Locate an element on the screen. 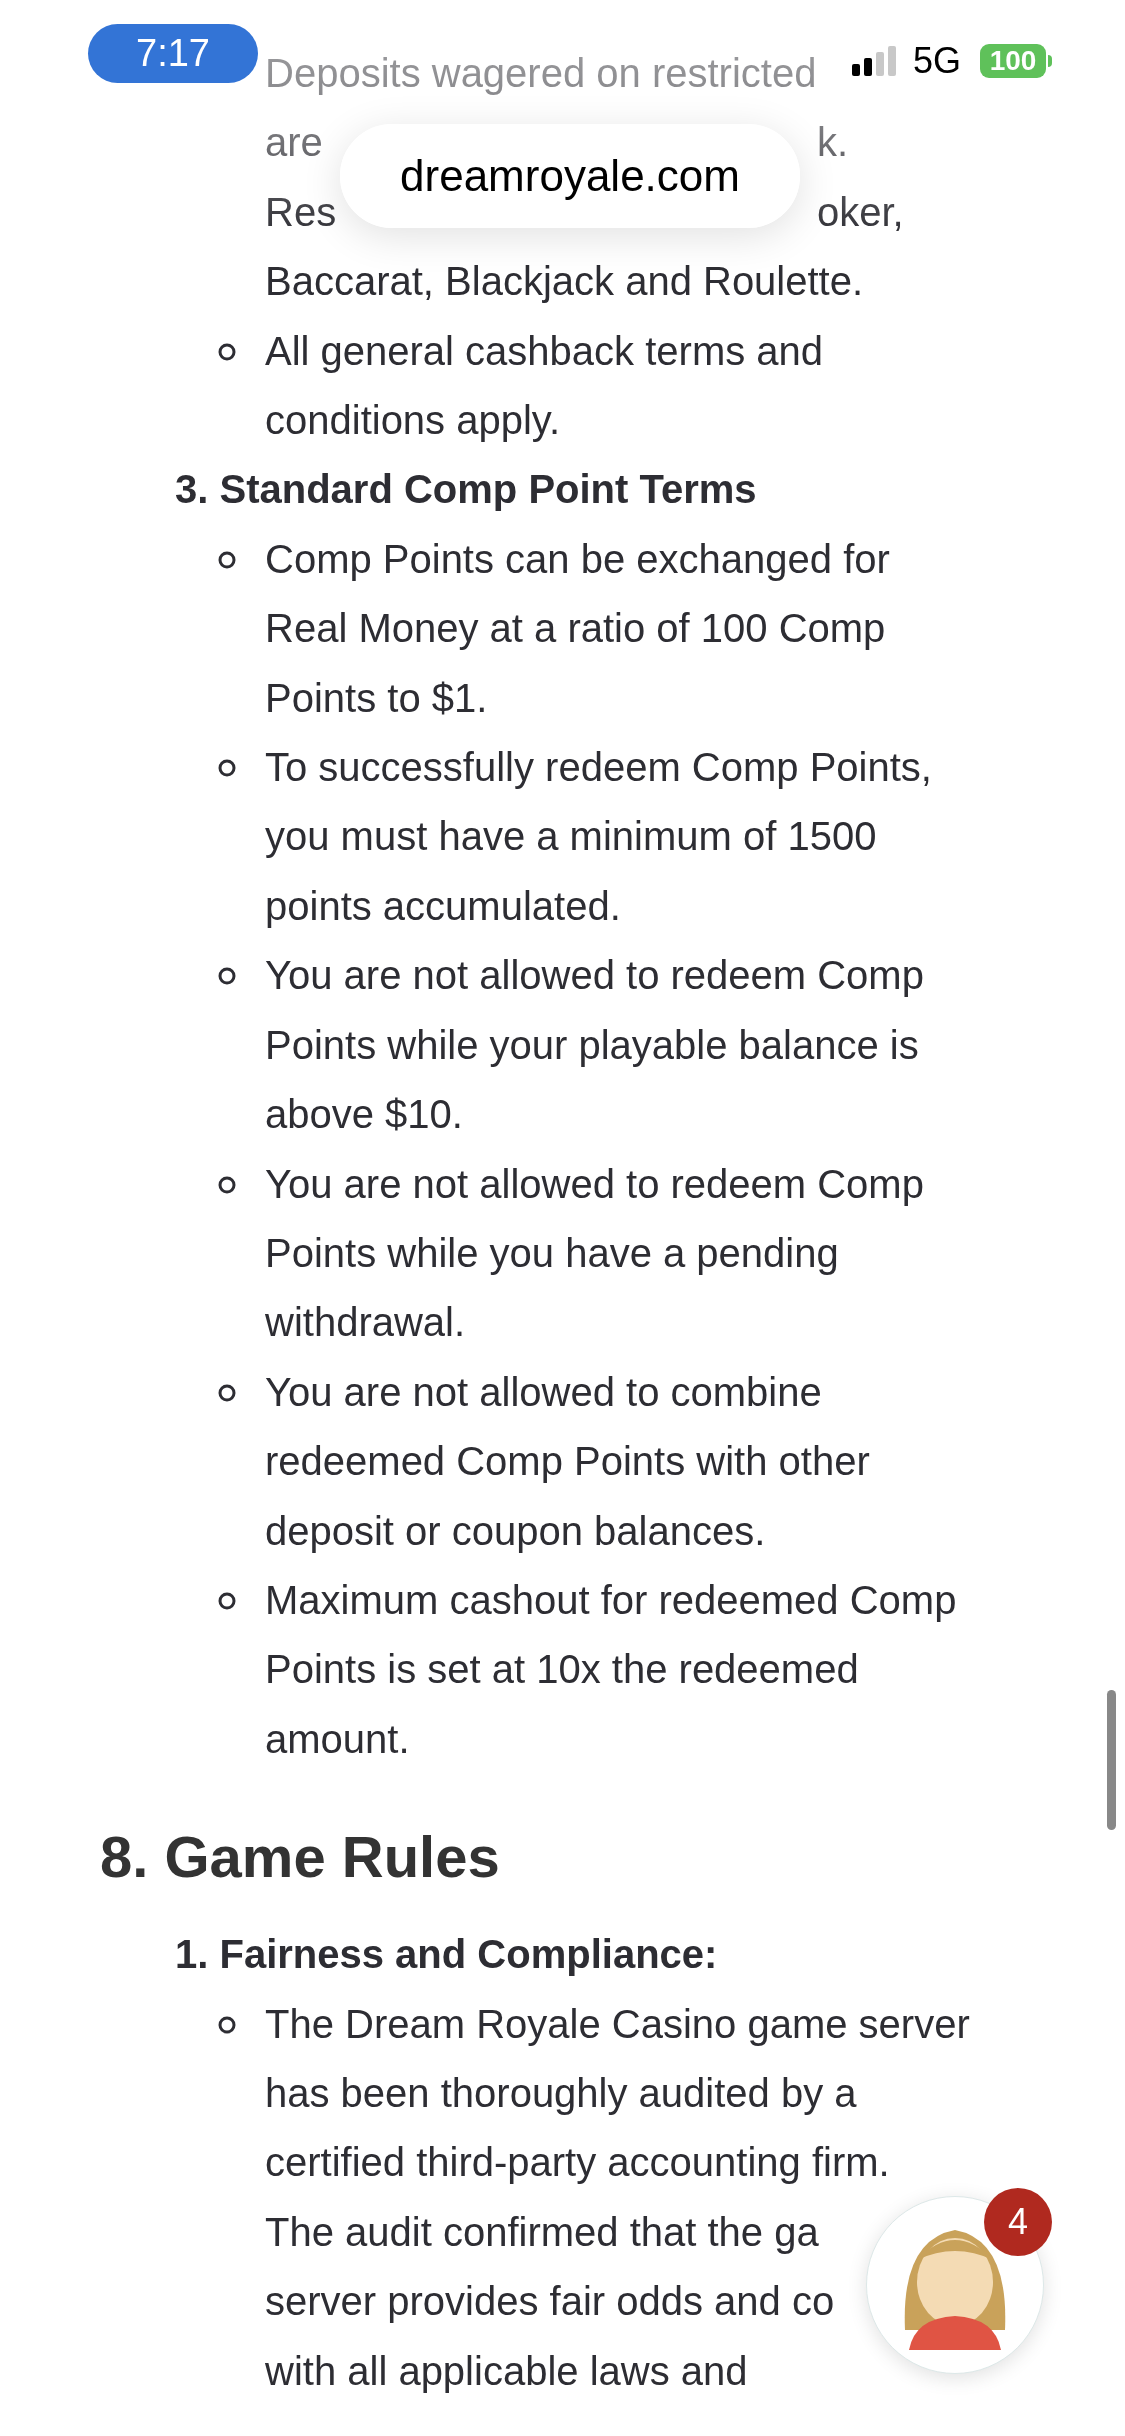  text-line: certified third-party accounting firm. is located at coordinates (577, 2163).